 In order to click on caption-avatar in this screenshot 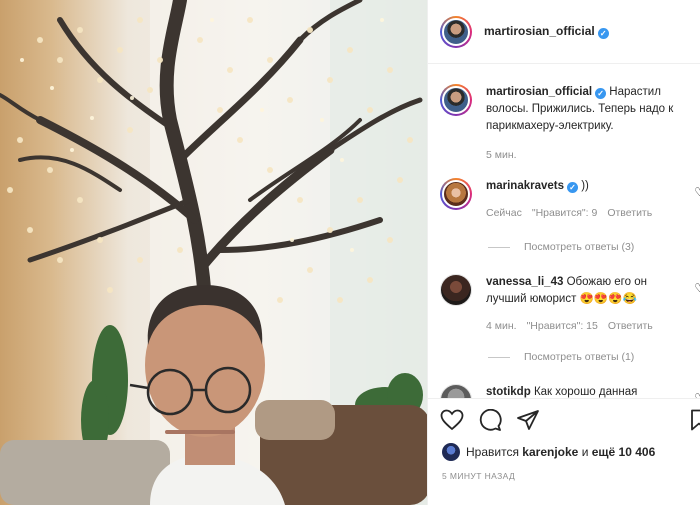, I will do `click(456, 100)`.